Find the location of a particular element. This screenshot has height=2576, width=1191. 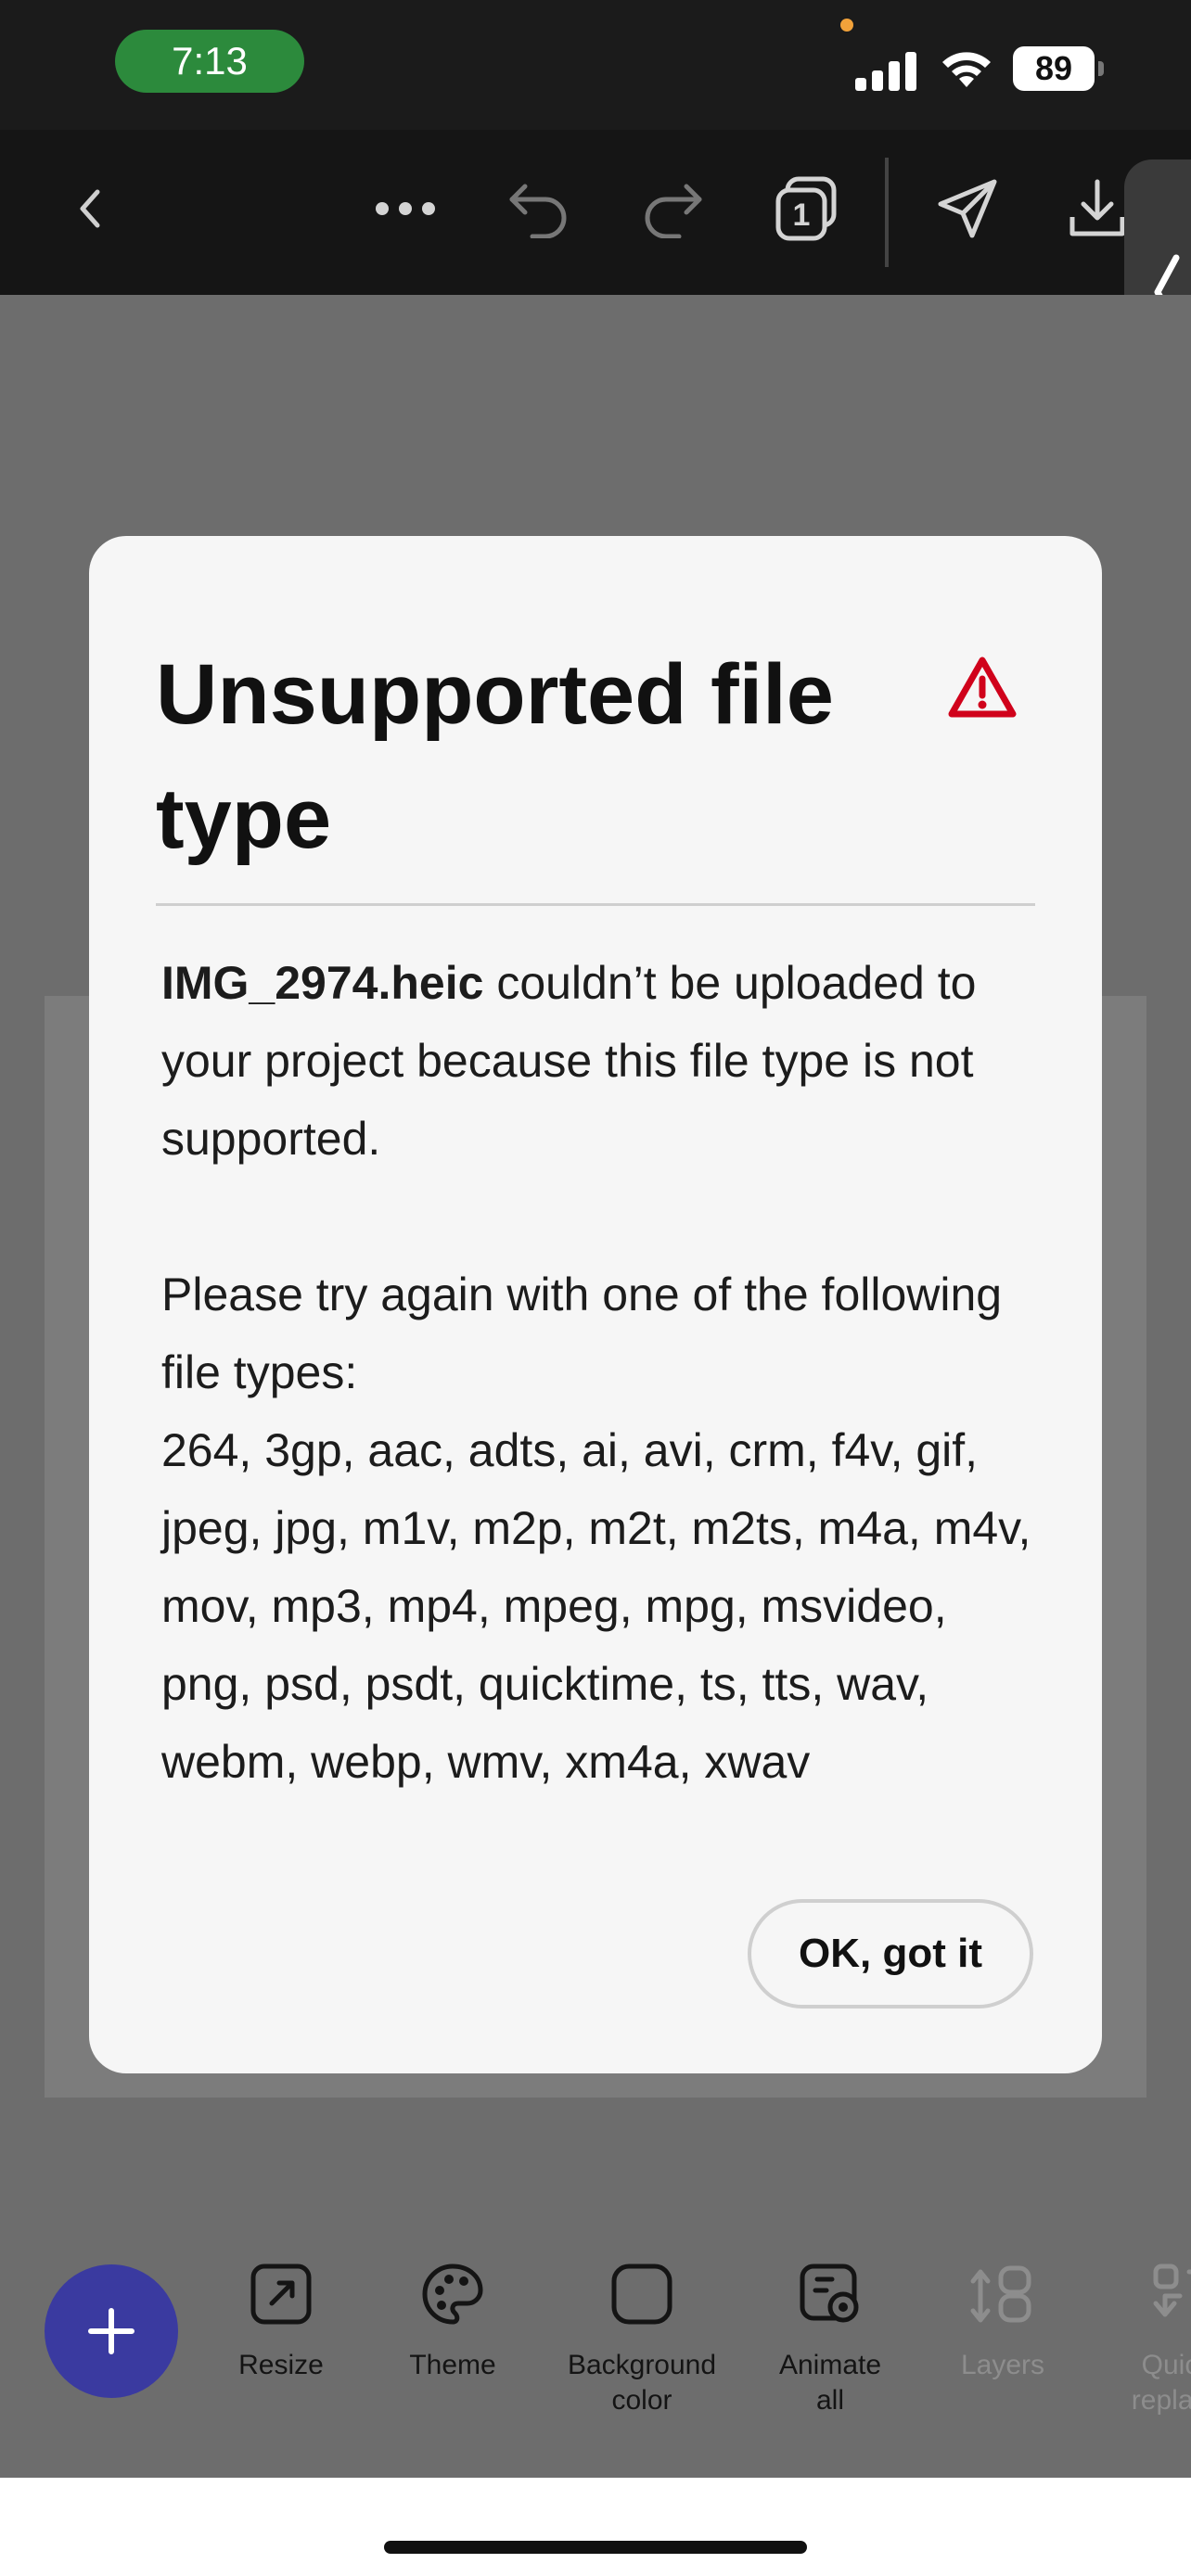

resize-tool: Resize is located at coordinates (281, 2322).